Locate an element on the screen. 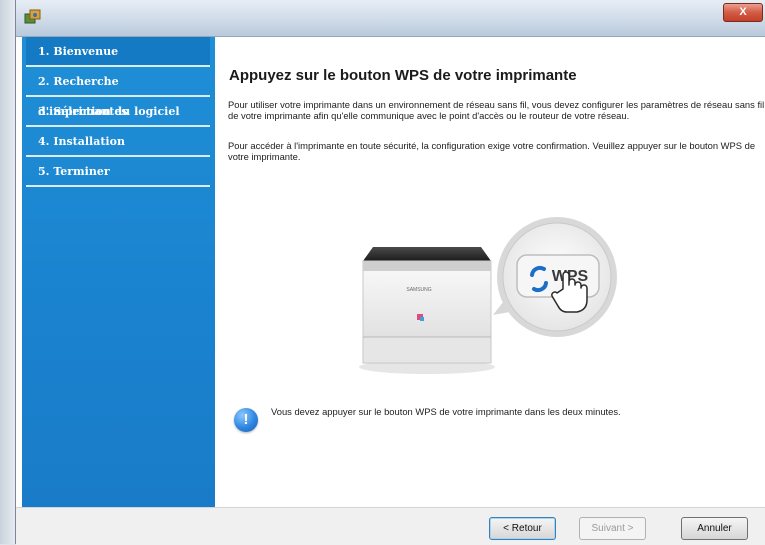 This screenshot has height=545, width=765. background-window-edge is located at coordinates (8, 272).